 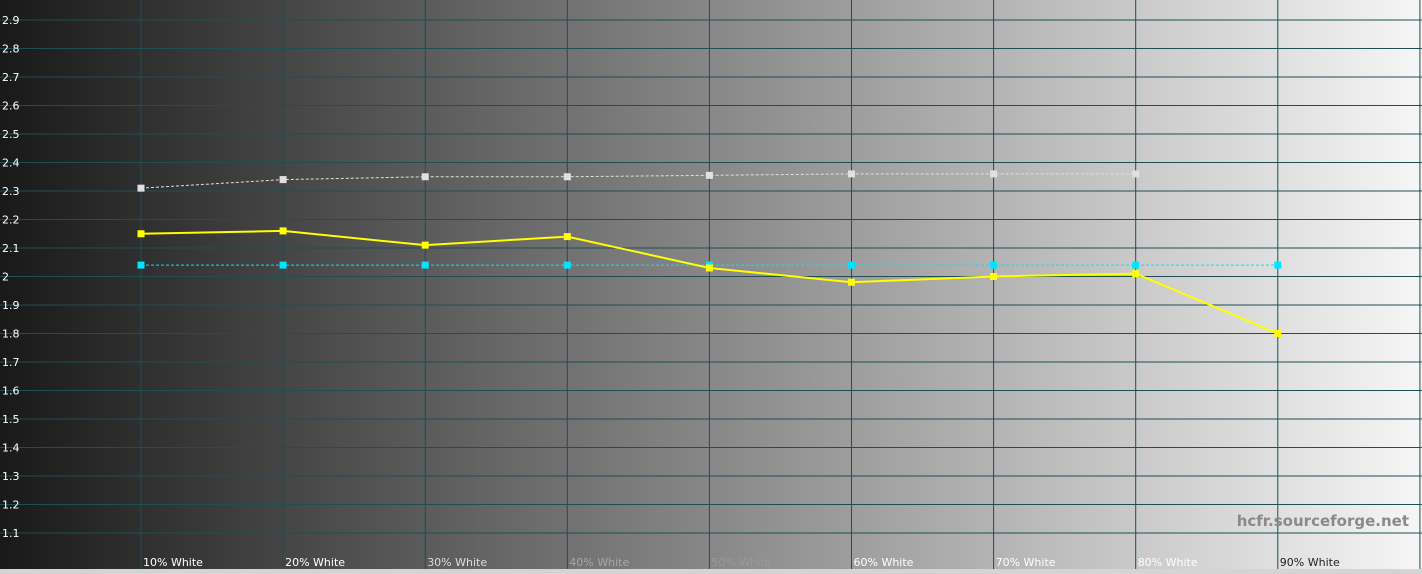 I want to click on y-tick-label: 1.3, so click(x=11, y=476).